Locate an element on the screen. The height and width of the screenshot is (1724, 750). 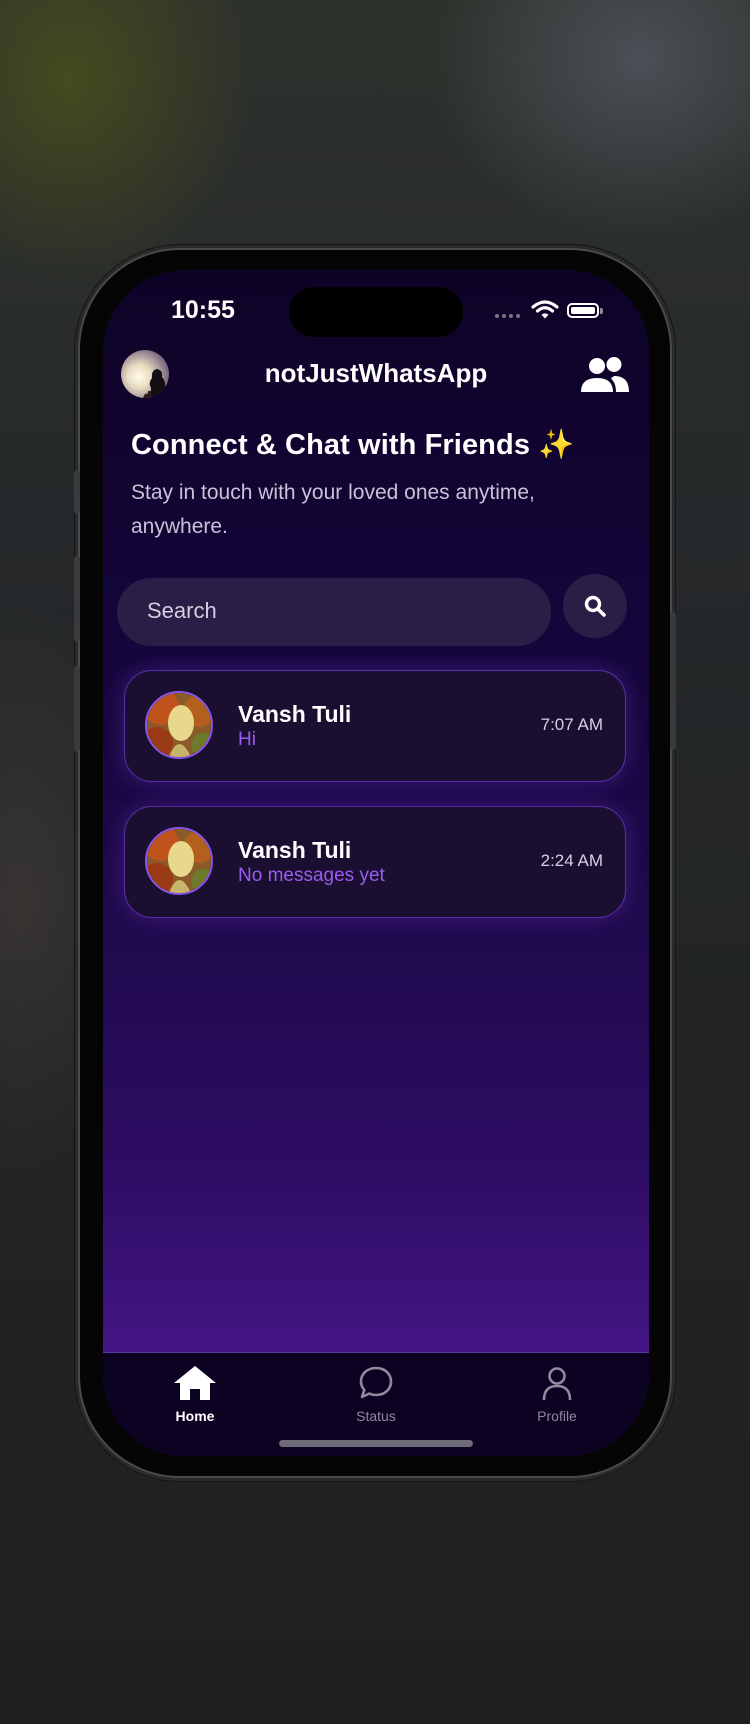
last-message: No messages yet is located at coordinates (311, 875).